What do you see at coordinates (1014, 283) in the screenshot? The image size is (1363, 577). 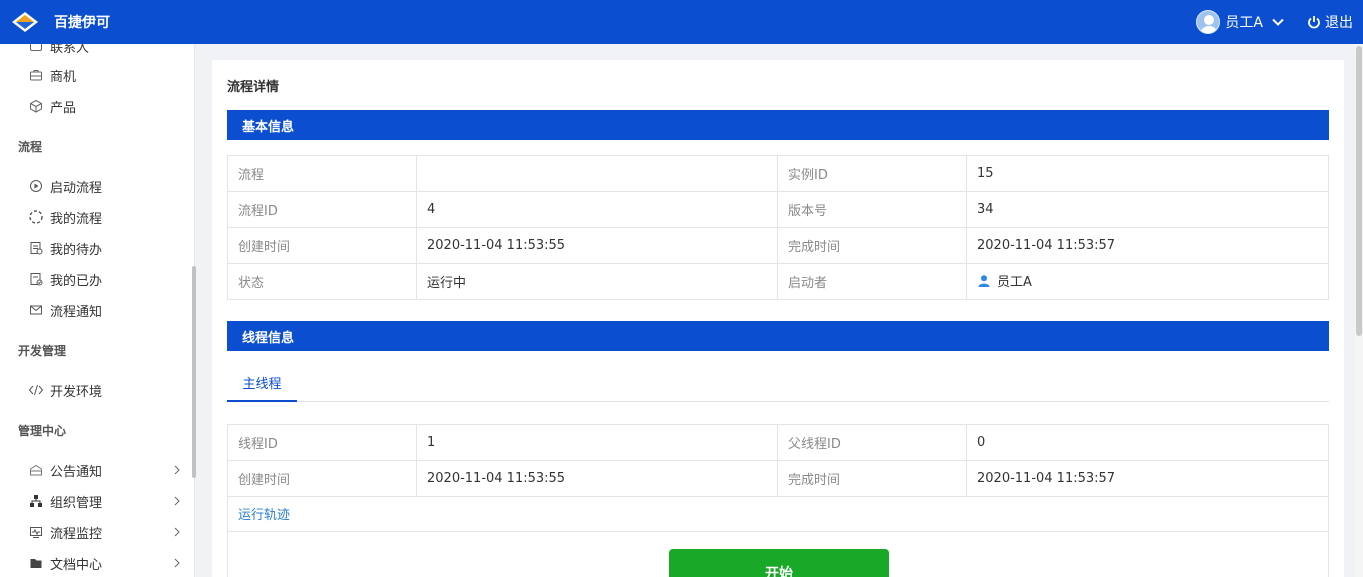 I see `starter-value: 员工A` at bounding box center [1014, 283].